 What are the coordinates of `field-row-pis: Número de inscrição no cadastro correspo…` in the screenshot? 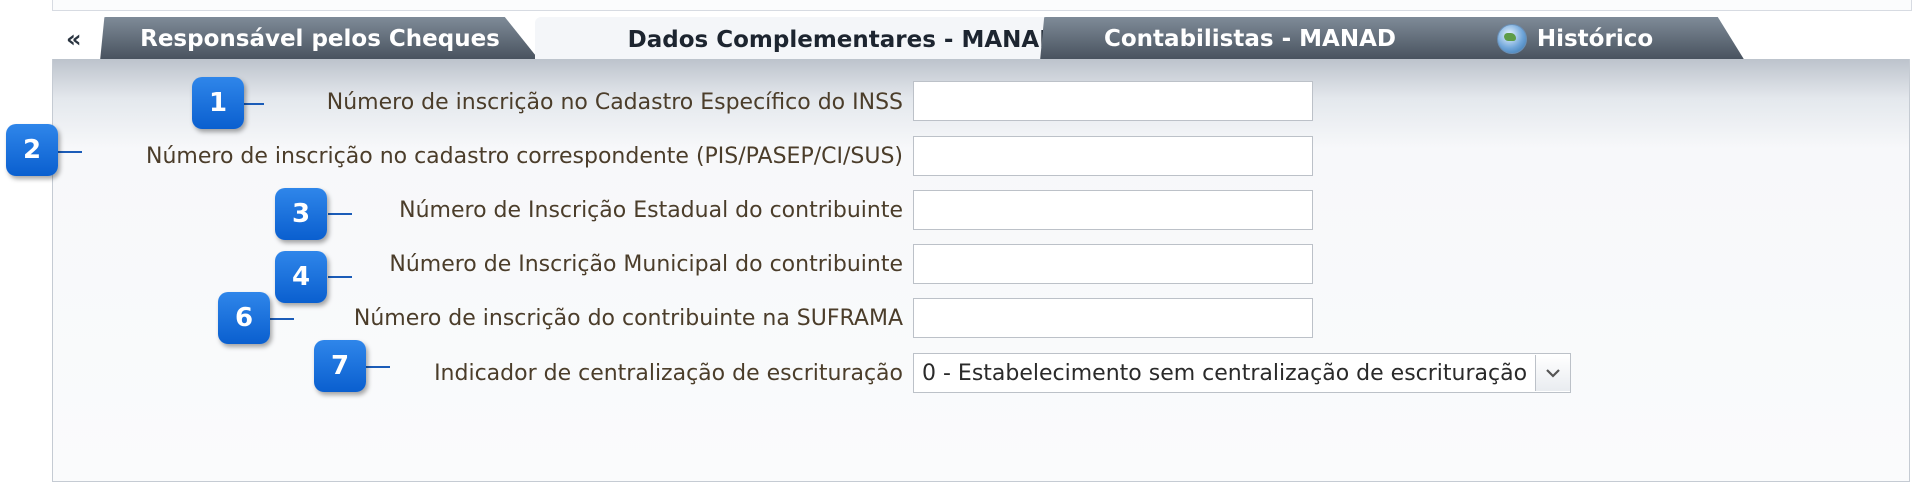 It's located at (478, 157).